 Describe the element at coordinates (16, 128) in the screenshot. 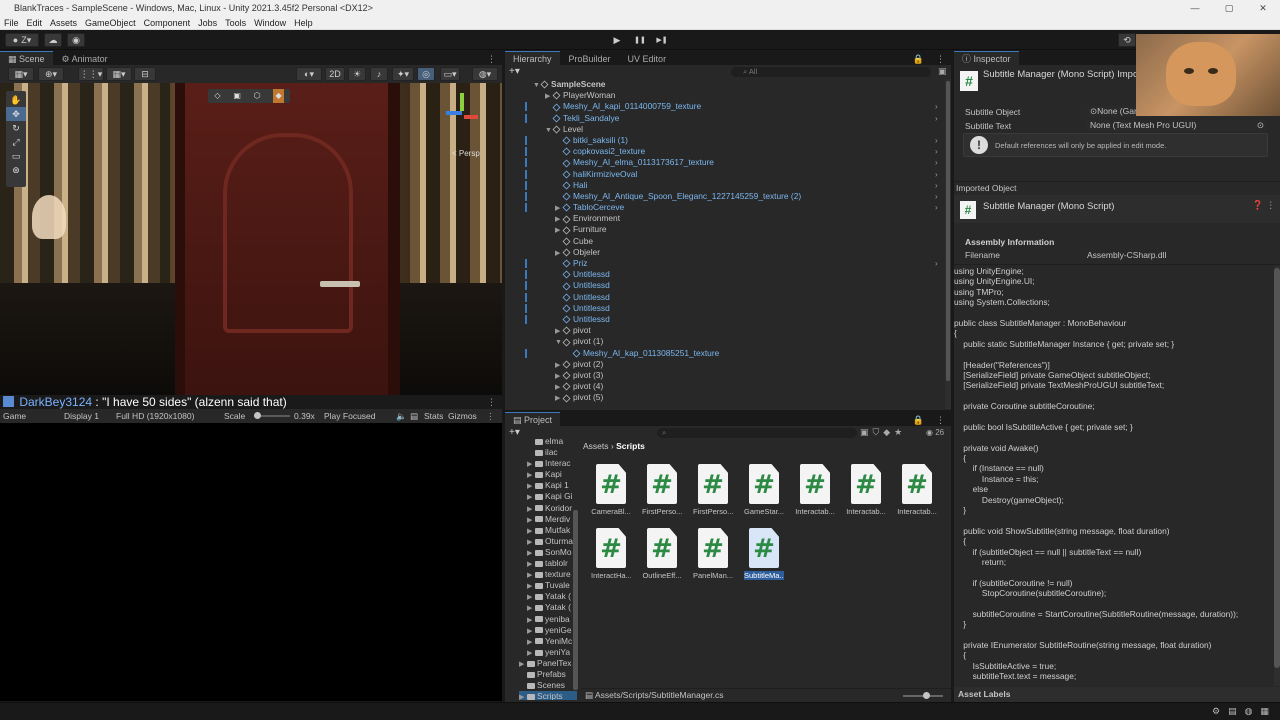

I see `rotate-tool-icon: ↻` at that location.